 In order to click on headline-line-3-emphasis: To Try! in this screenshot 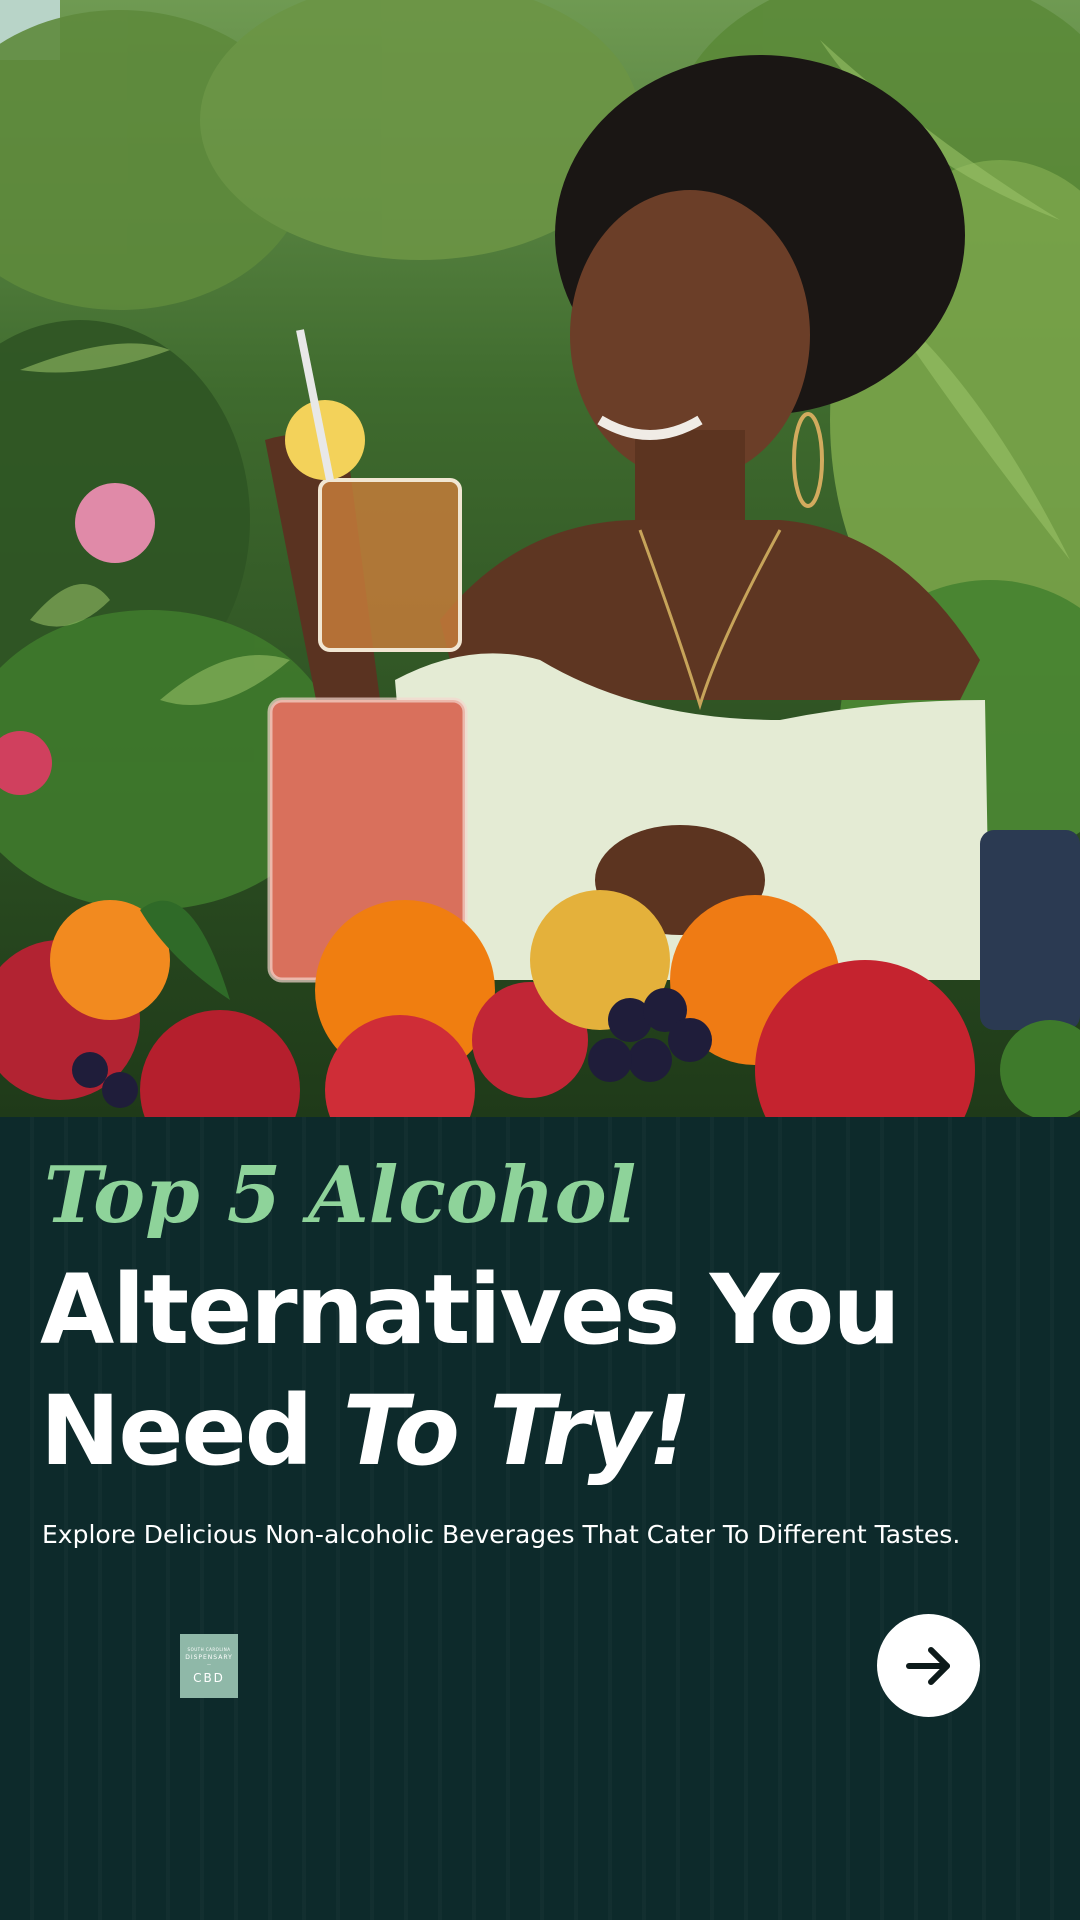, I will do `click(517, 1431)`.